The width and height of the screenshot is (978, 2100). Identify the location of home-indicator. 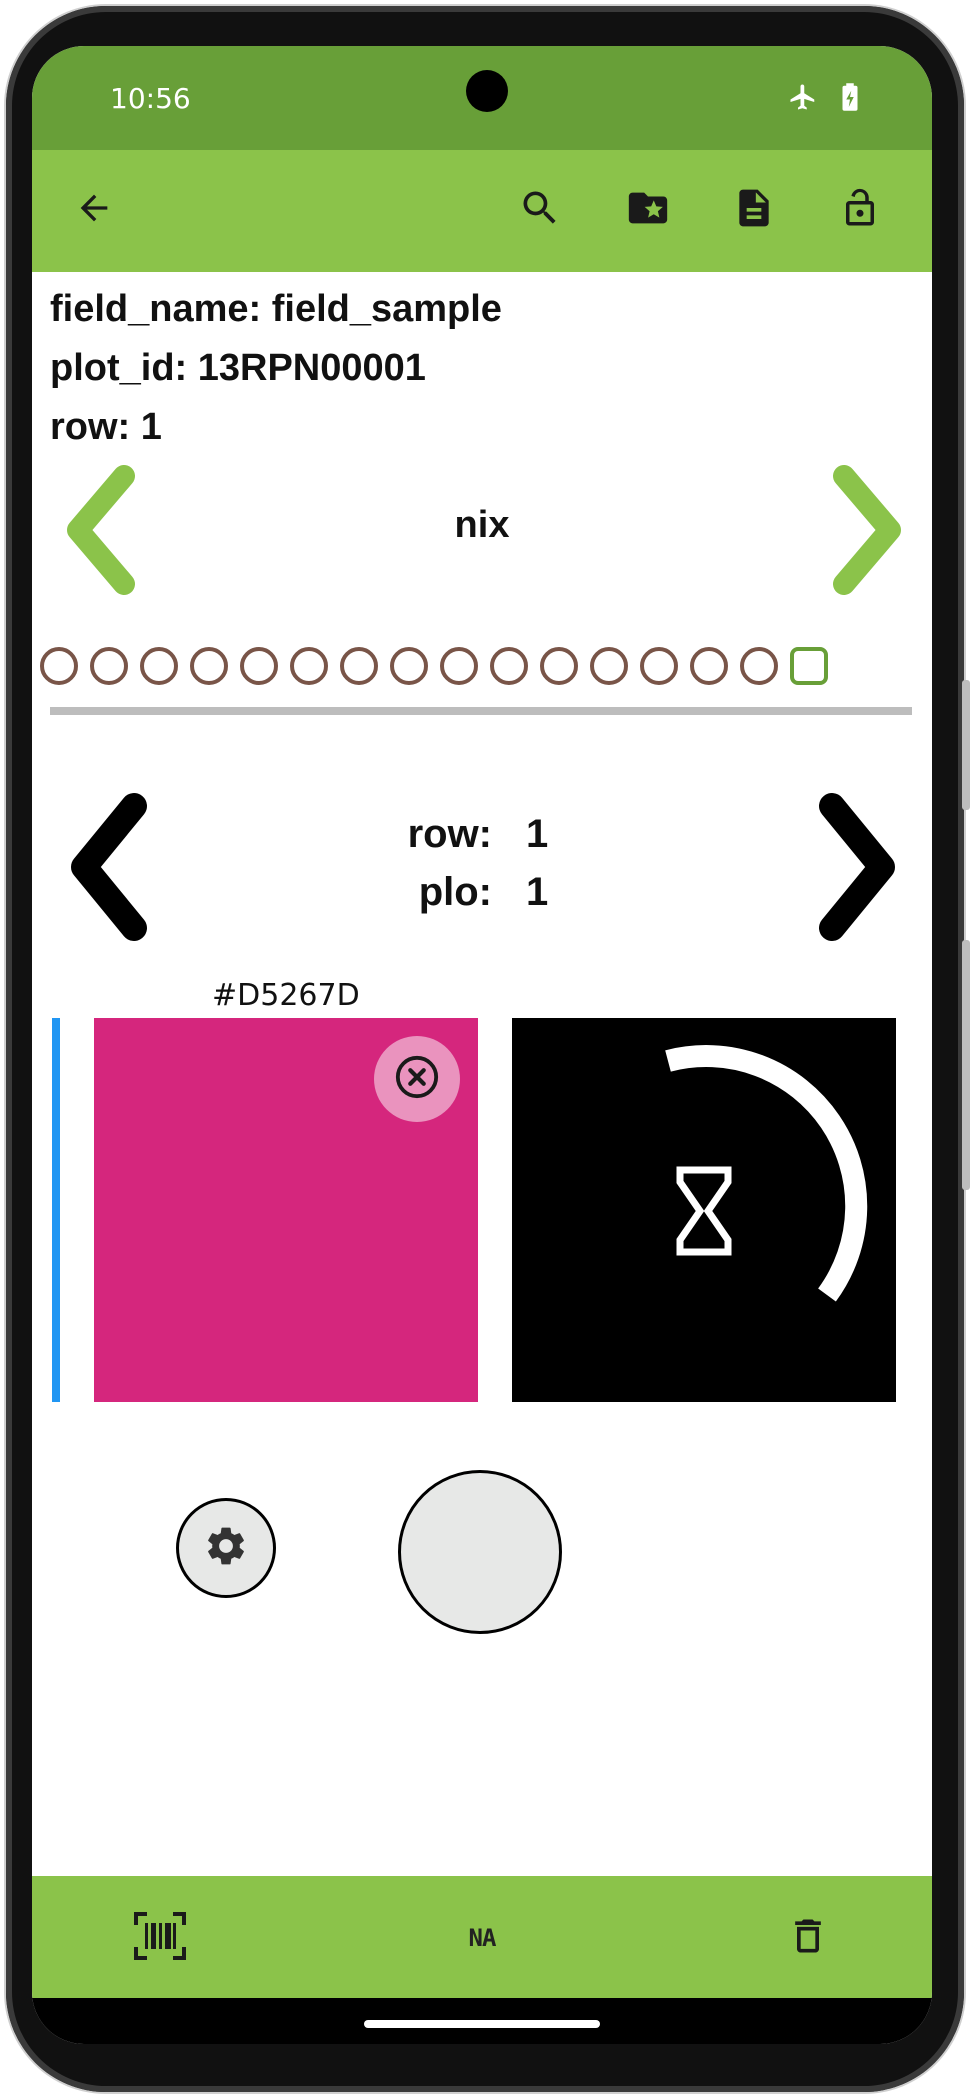
(482, 2024).